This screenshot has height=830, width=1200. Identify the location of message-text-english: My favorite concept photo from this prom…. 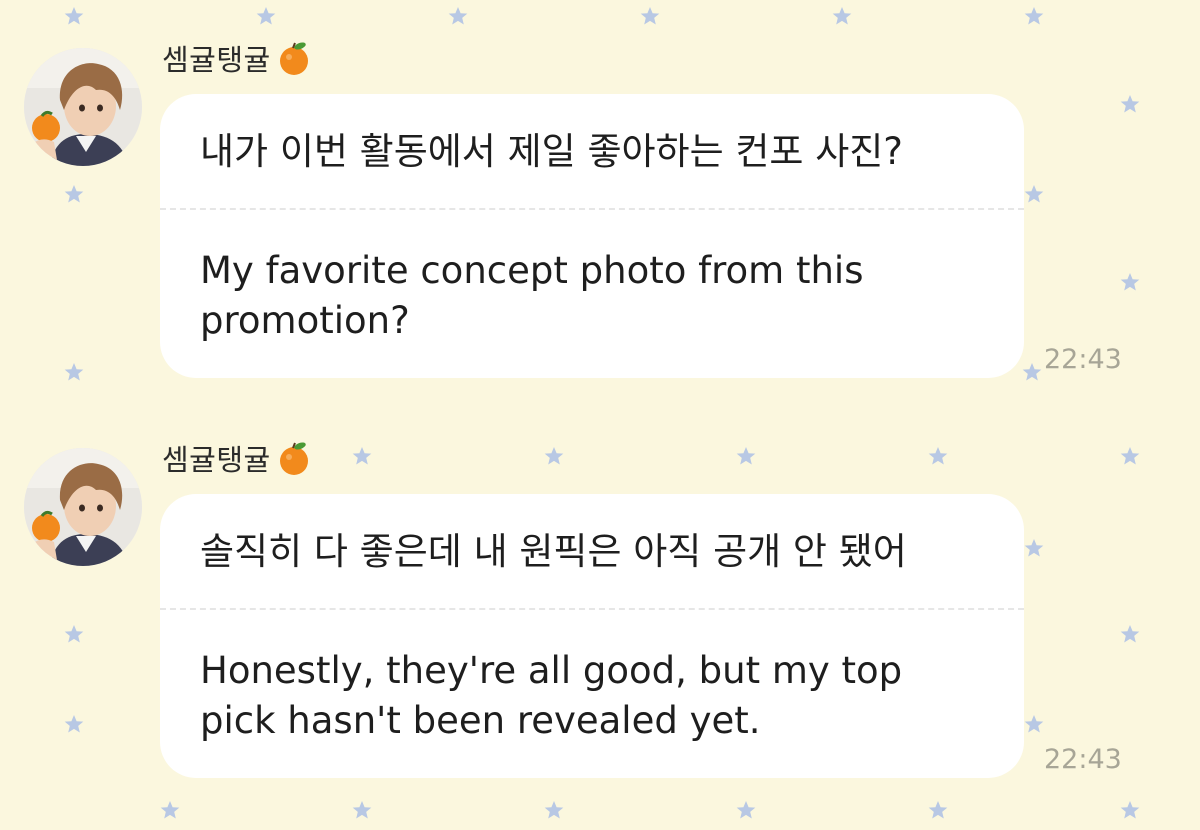
(532, 295).